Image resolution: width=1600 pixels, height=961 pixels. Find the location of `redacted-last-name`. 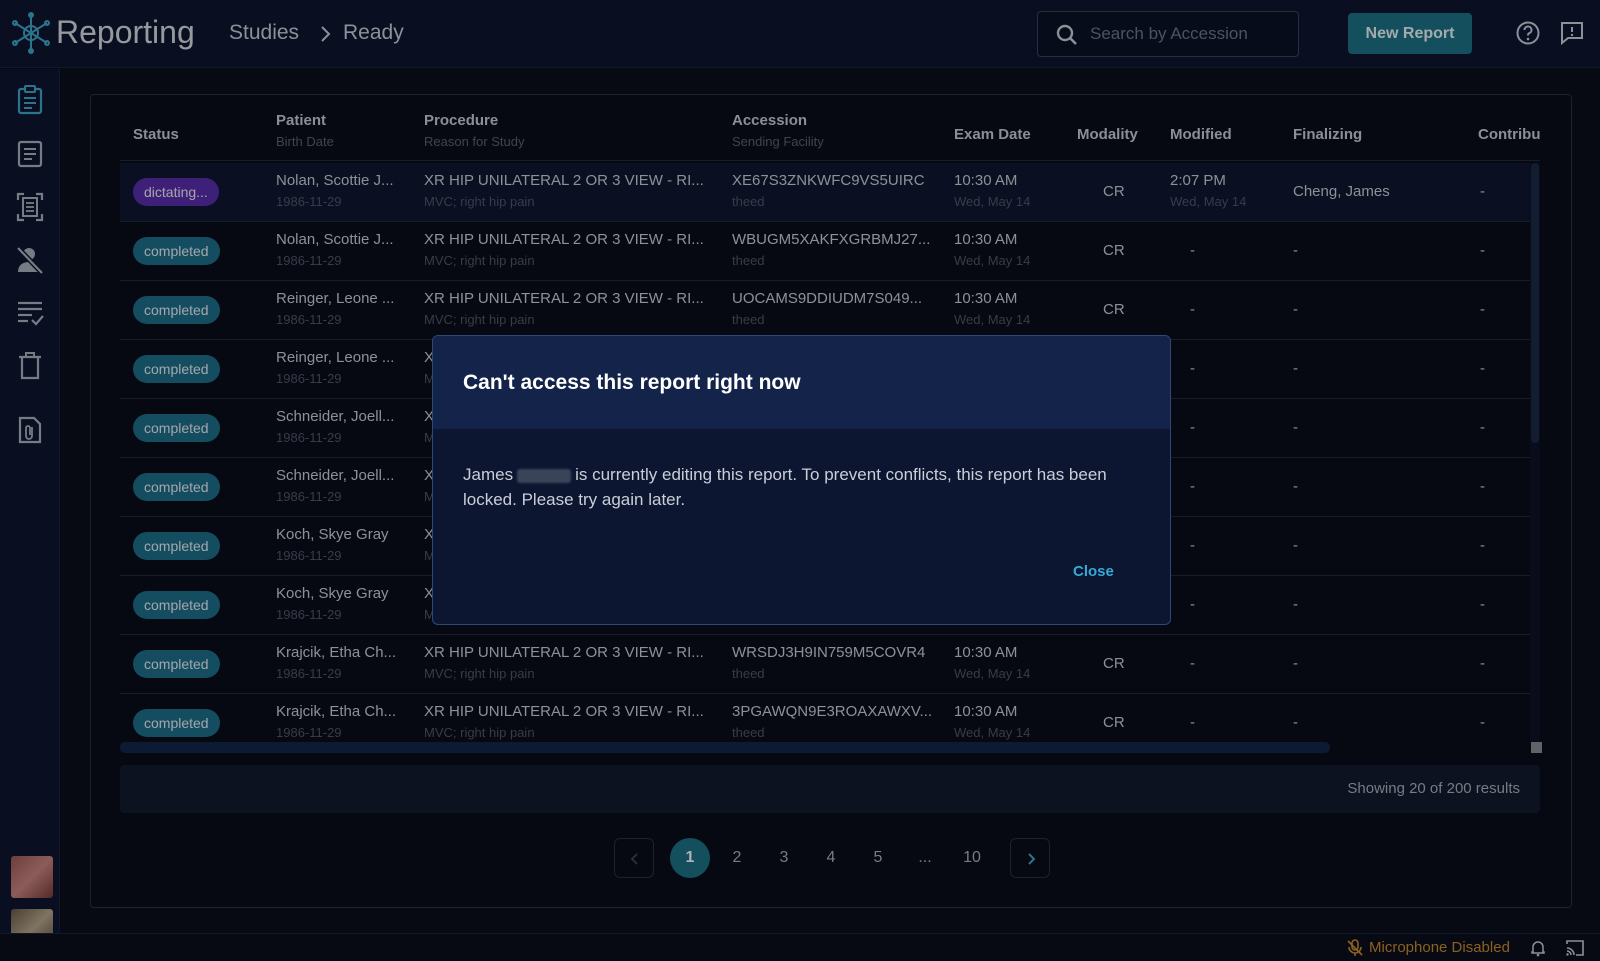

redacted-last-name is located at coordinates (544, 475).